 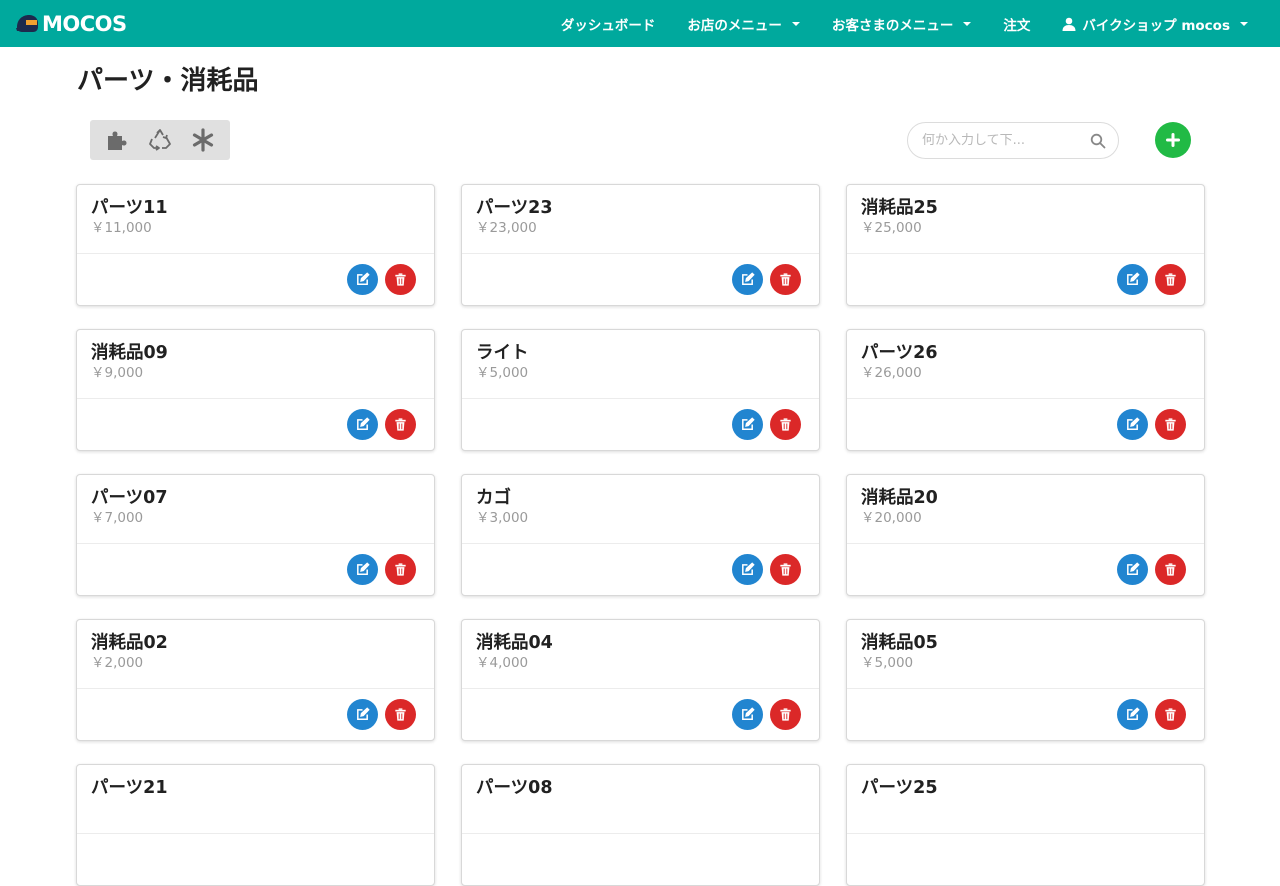 What do you see at coordinates (514, 208) in the screenshot?
I see `item-name: パーツ23` at bounding box center [514, 208].